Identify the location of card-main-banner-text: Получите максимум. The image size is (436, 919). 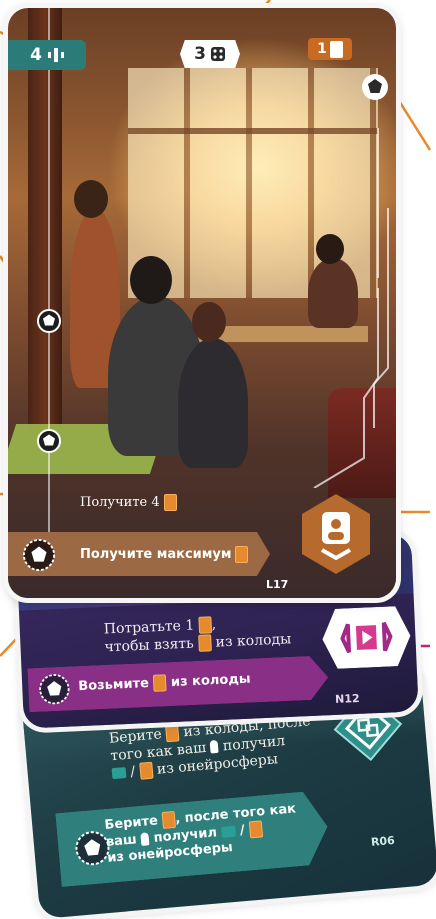
(164, 554).